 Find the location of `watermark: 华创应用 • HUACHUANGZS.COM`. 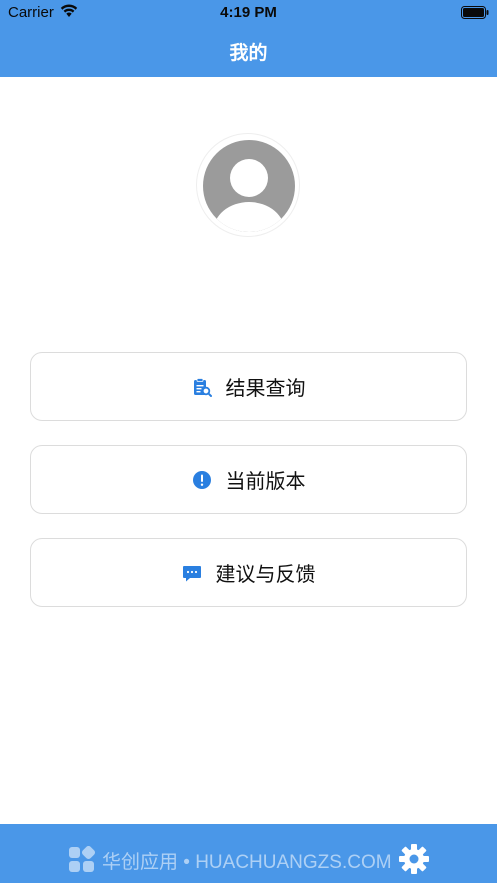

watermark: 华创应用 • HUACHUANGZS.COM is located at coordinates (230, 860).